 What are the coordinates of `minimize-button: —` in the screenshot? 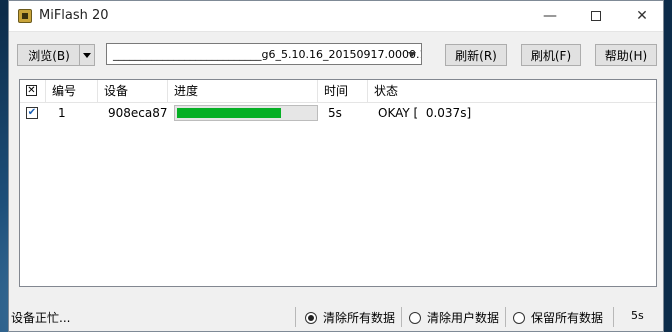 It's located at (550, 16).